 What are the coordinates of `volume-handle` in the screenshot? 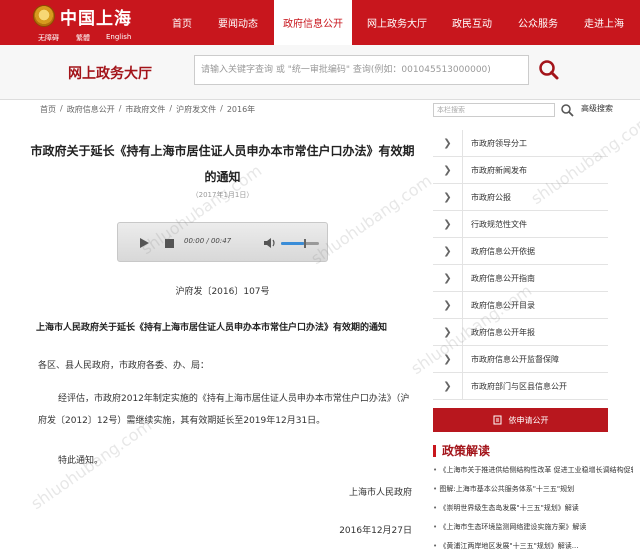 It's located at (304, 243).